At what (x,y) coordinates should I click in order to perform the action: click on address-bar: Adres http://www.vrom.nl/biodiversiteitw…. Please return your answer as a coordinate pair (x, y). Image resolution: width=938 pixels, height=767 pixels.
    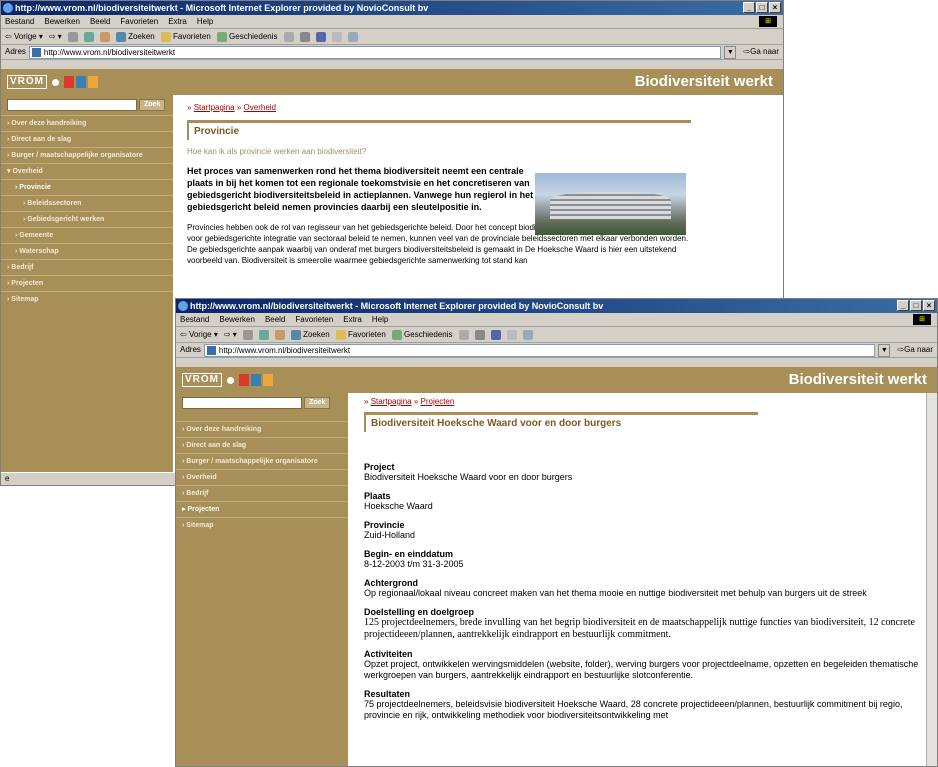
    Looking at the image, I should click on (556, 350).